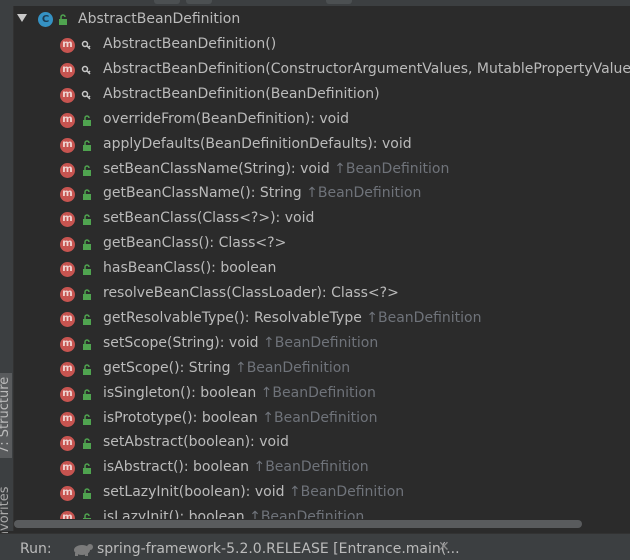 The image size is (630, 560). I want to click on member-signature: getBeanClass(): Class<?>, so click(195, 243).